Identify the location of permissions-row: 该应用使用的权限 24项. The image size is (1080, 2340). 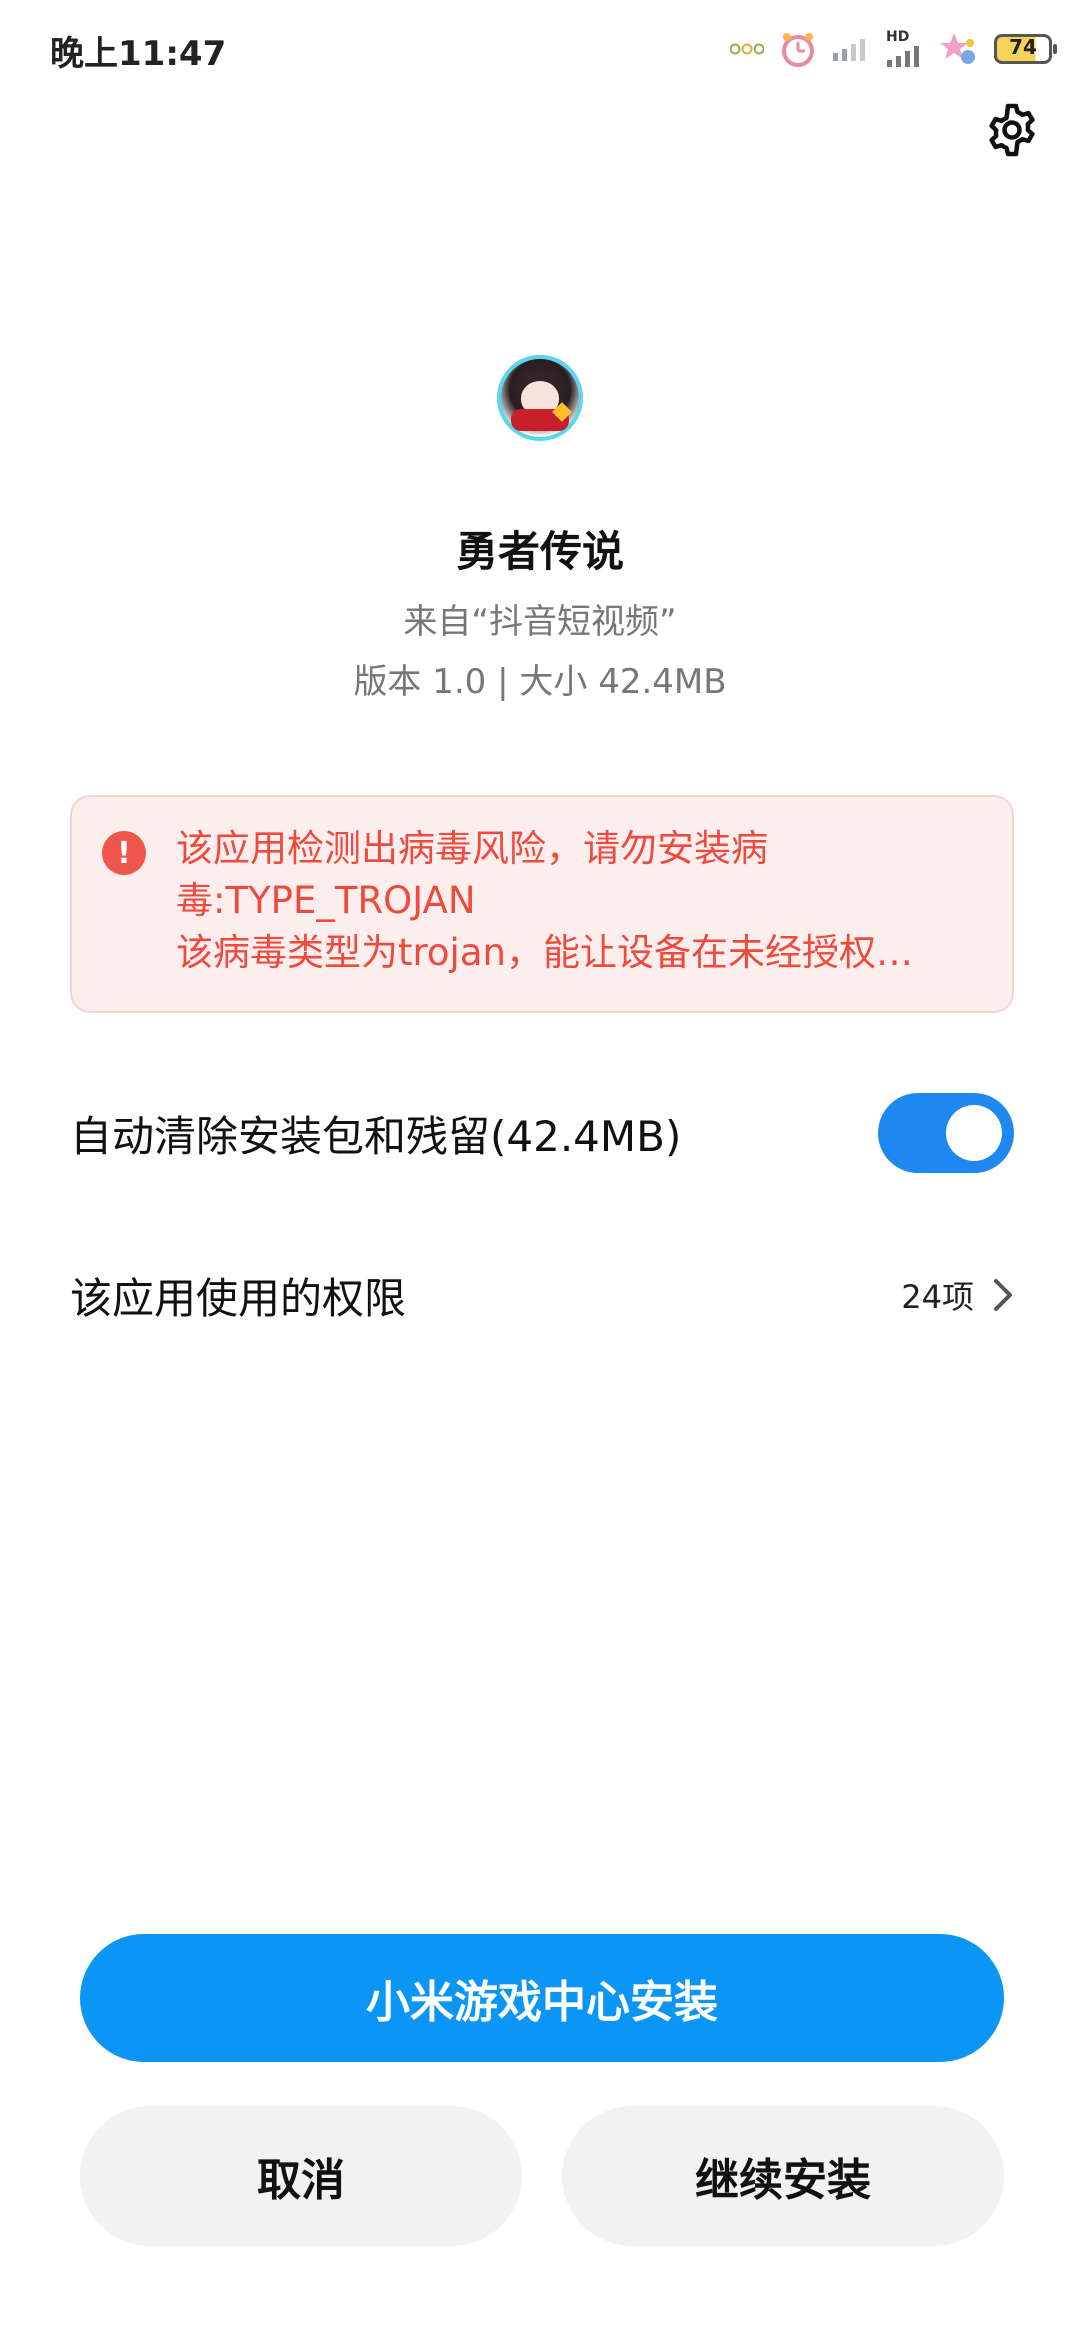
(542, 1295).